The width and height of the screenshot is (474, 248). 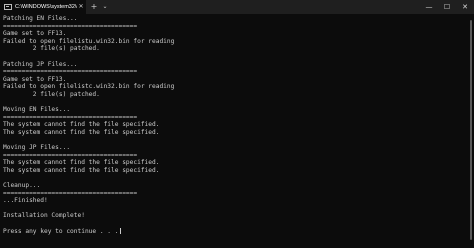 I want to click on minimize-button: —, so click(x=429, y=7).